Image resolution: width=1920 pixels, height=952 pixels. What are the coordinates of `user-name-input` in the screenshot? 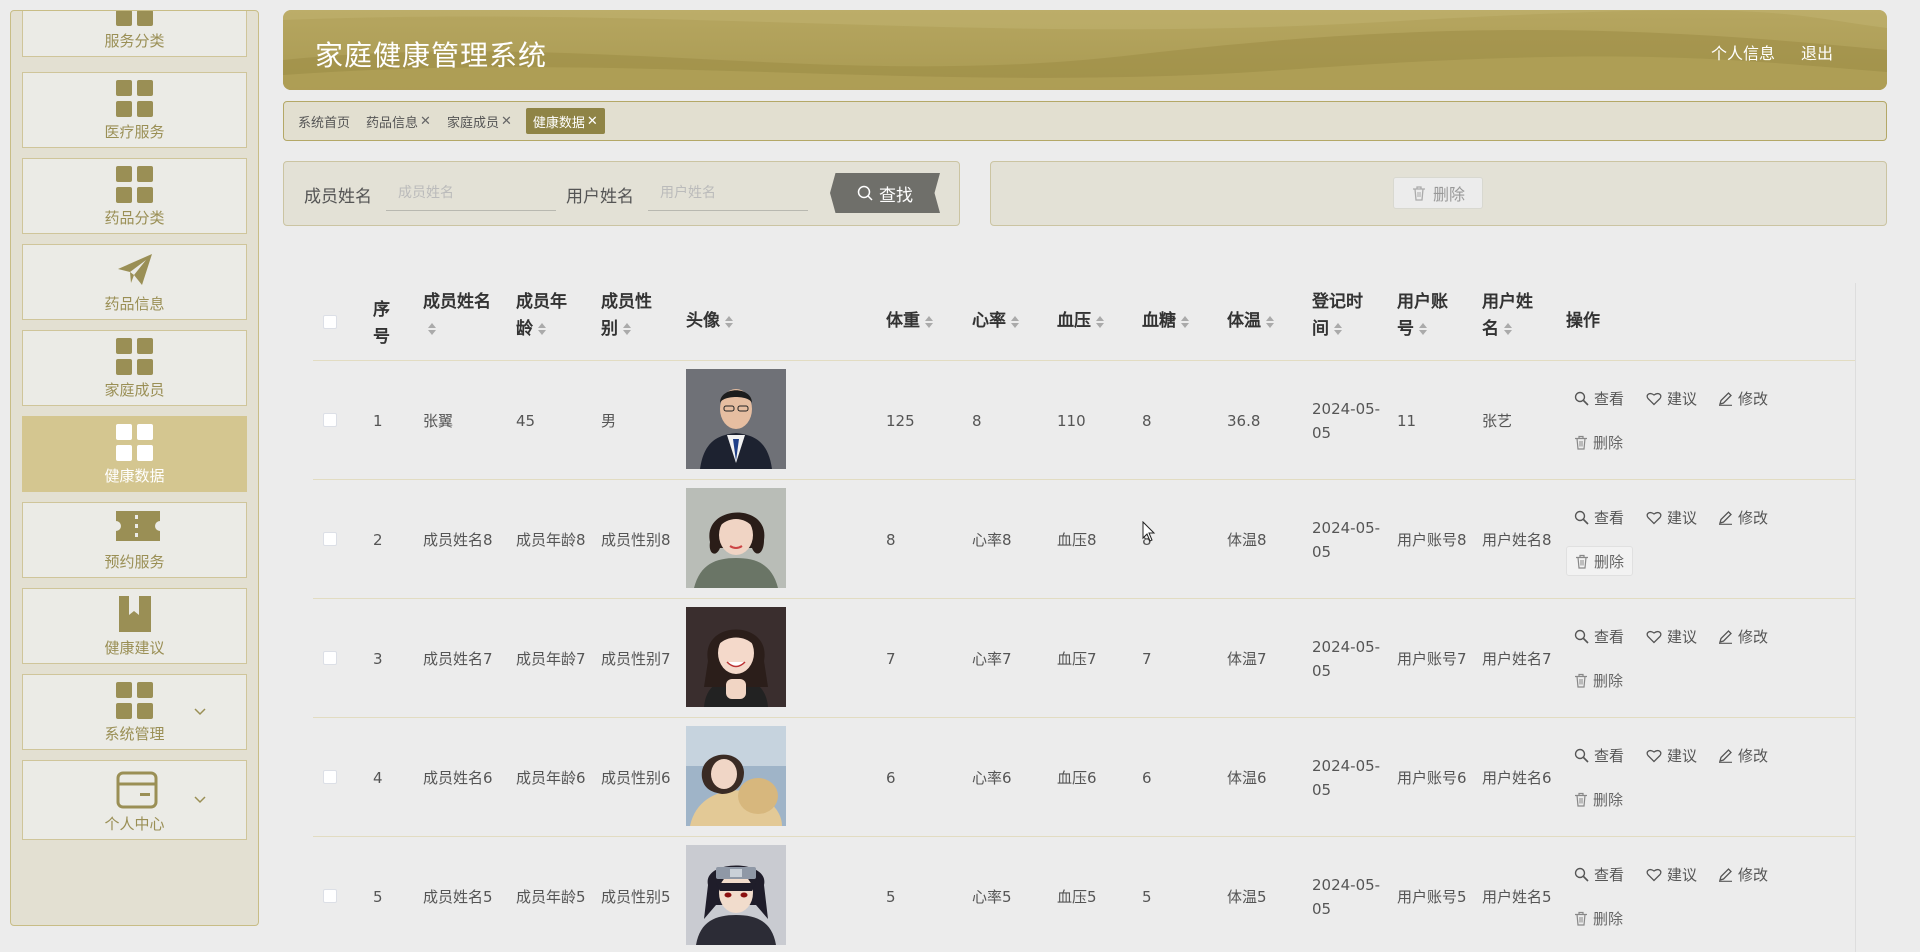 It's located at (728, 193).